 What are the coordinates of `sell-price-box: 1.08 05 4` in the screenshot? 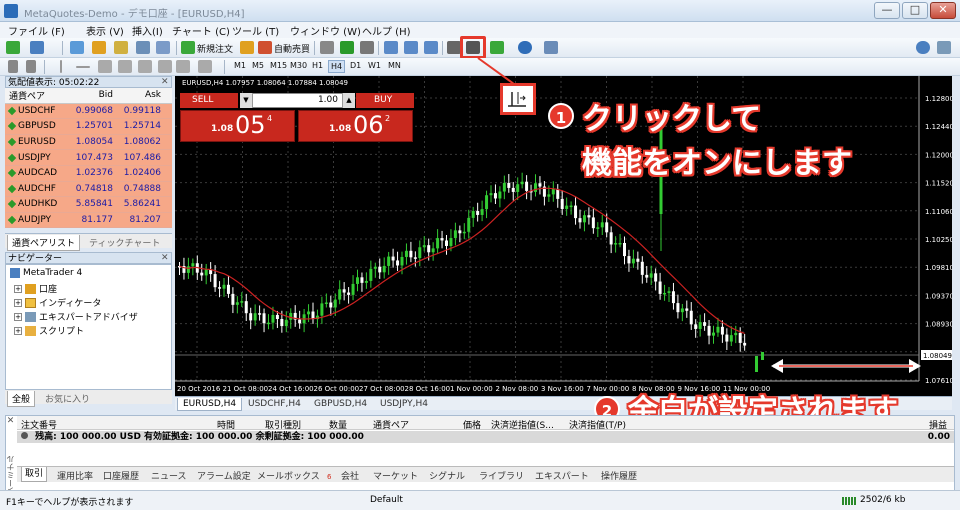 It's located at (237, 126).